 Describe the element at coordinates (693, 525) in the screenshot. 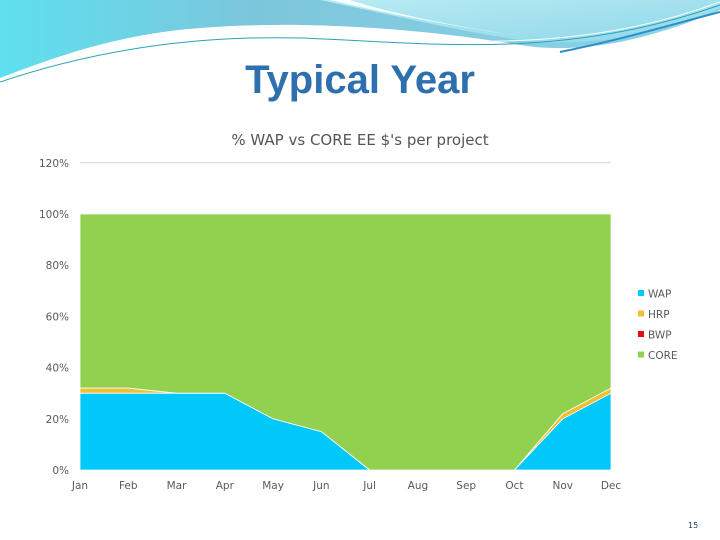

I see `page-number: 15` at that location.